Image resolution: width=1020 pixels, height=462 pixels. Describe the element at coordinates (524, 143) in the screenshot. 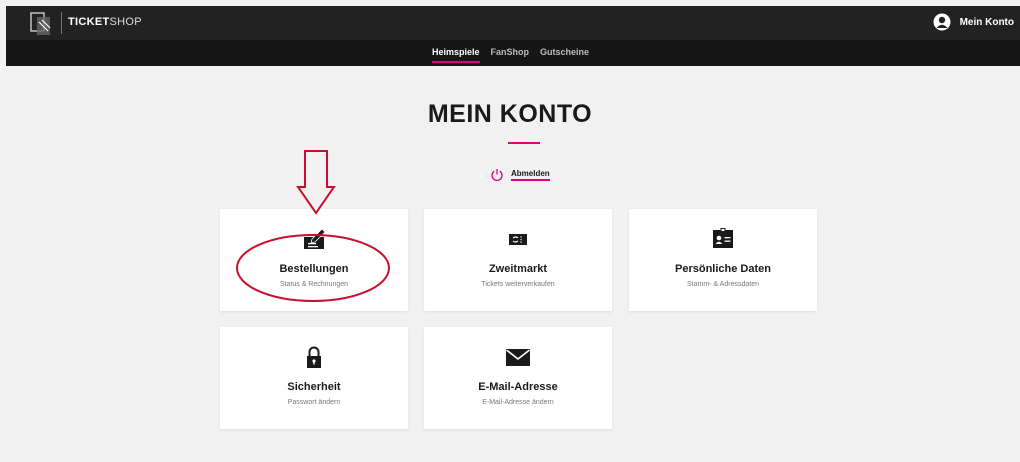

I see `title-underline` at that location.